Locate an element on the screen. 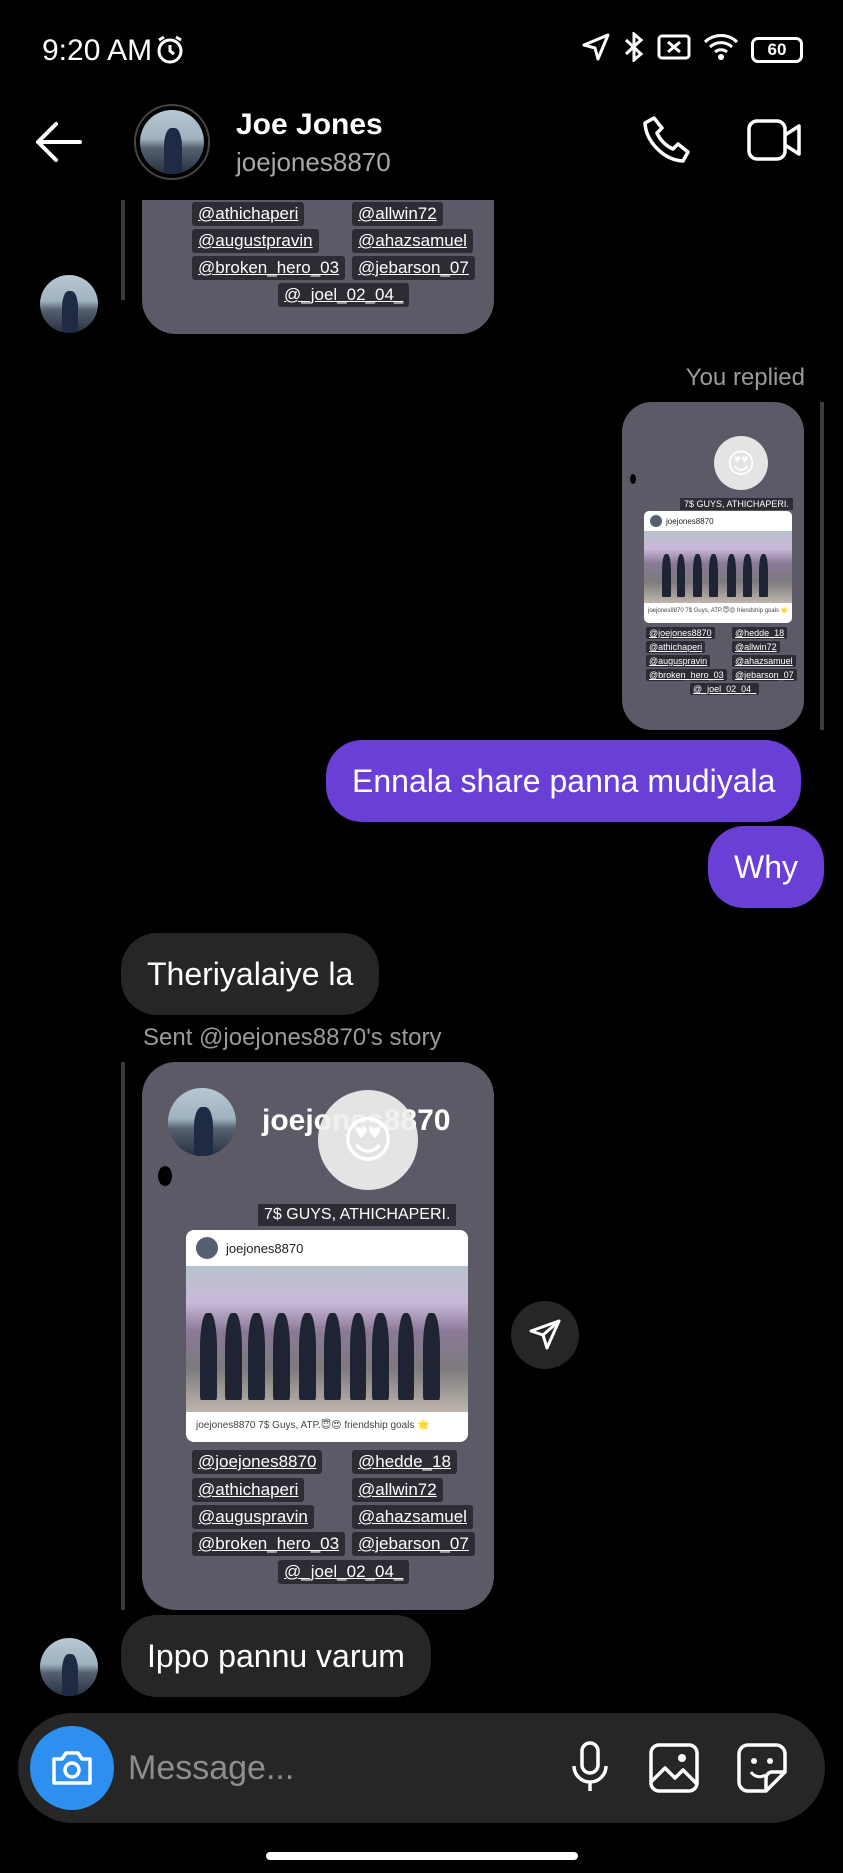 The width and height of the screenshot is (843, 1873). camera-button is located at coordinates (72, 1768).